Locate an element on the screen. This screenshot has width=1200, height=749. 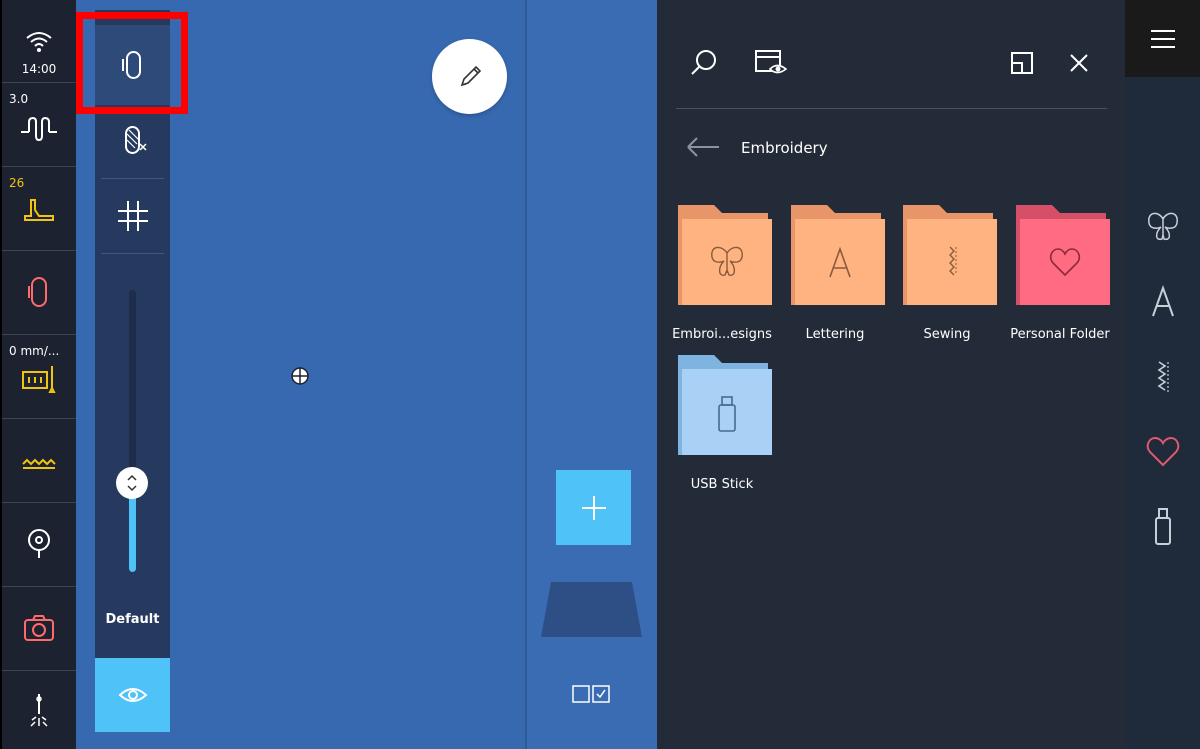
close-icon is located at coordinates (1079, 63).